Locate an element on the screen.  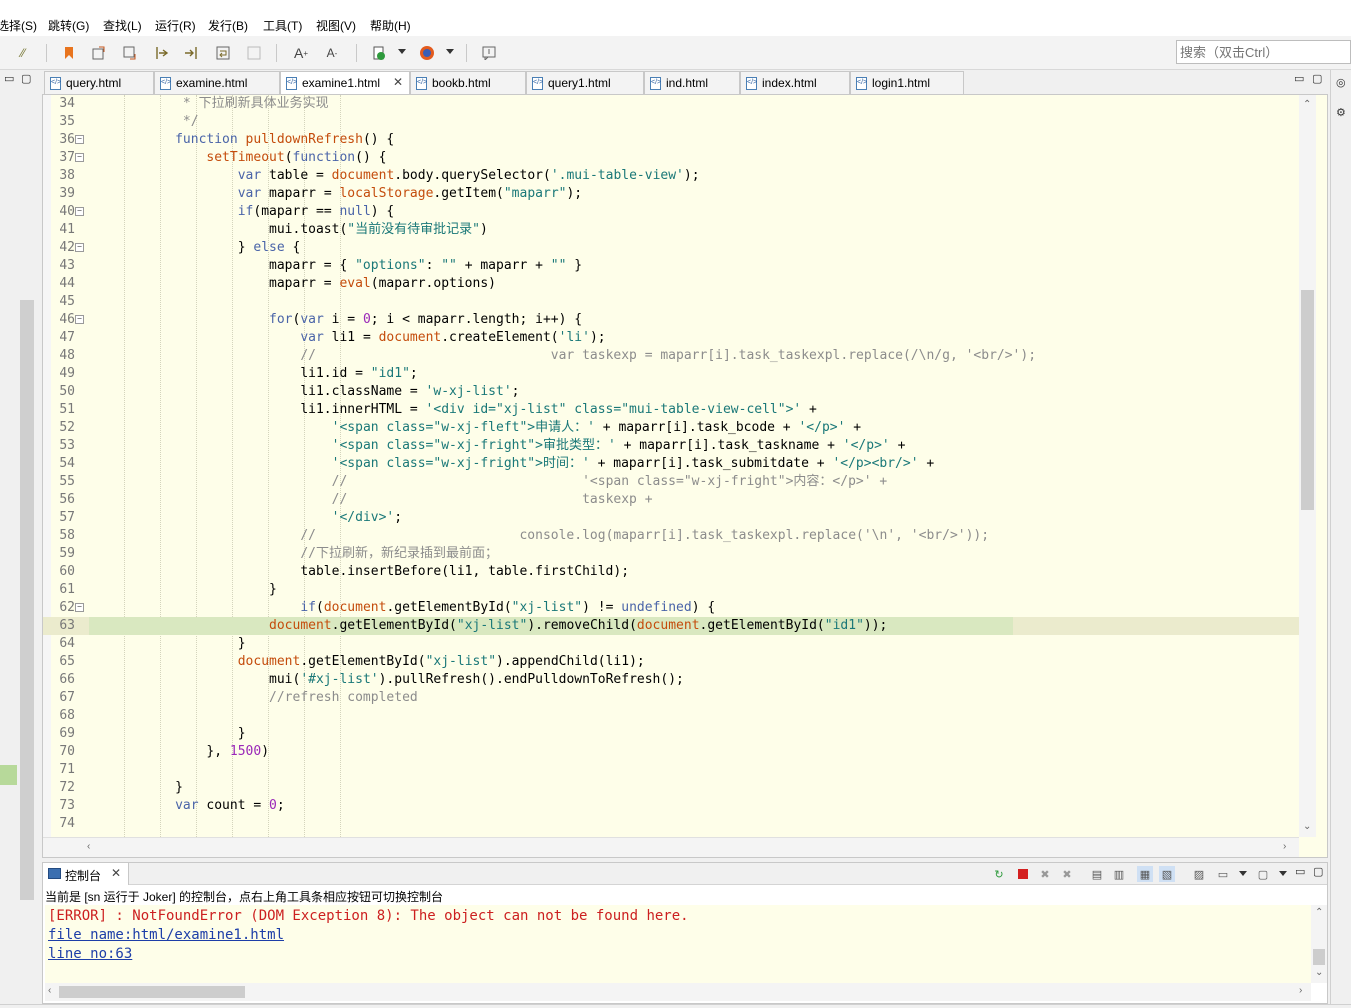
code-line: 36− function pulldownRefresh() { is located at coordinates (671, 140).